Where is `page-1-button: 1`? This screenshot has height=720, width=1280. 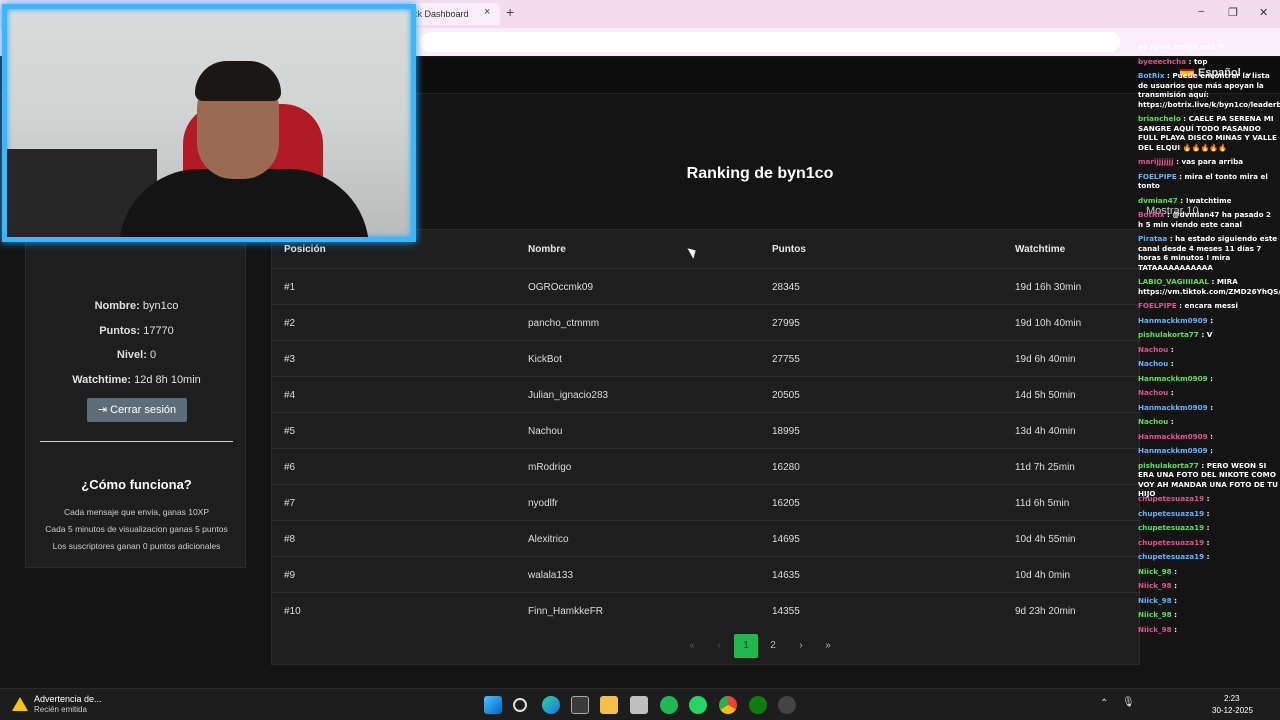 page-1-button: 1 is located at coordinates (746, 646).